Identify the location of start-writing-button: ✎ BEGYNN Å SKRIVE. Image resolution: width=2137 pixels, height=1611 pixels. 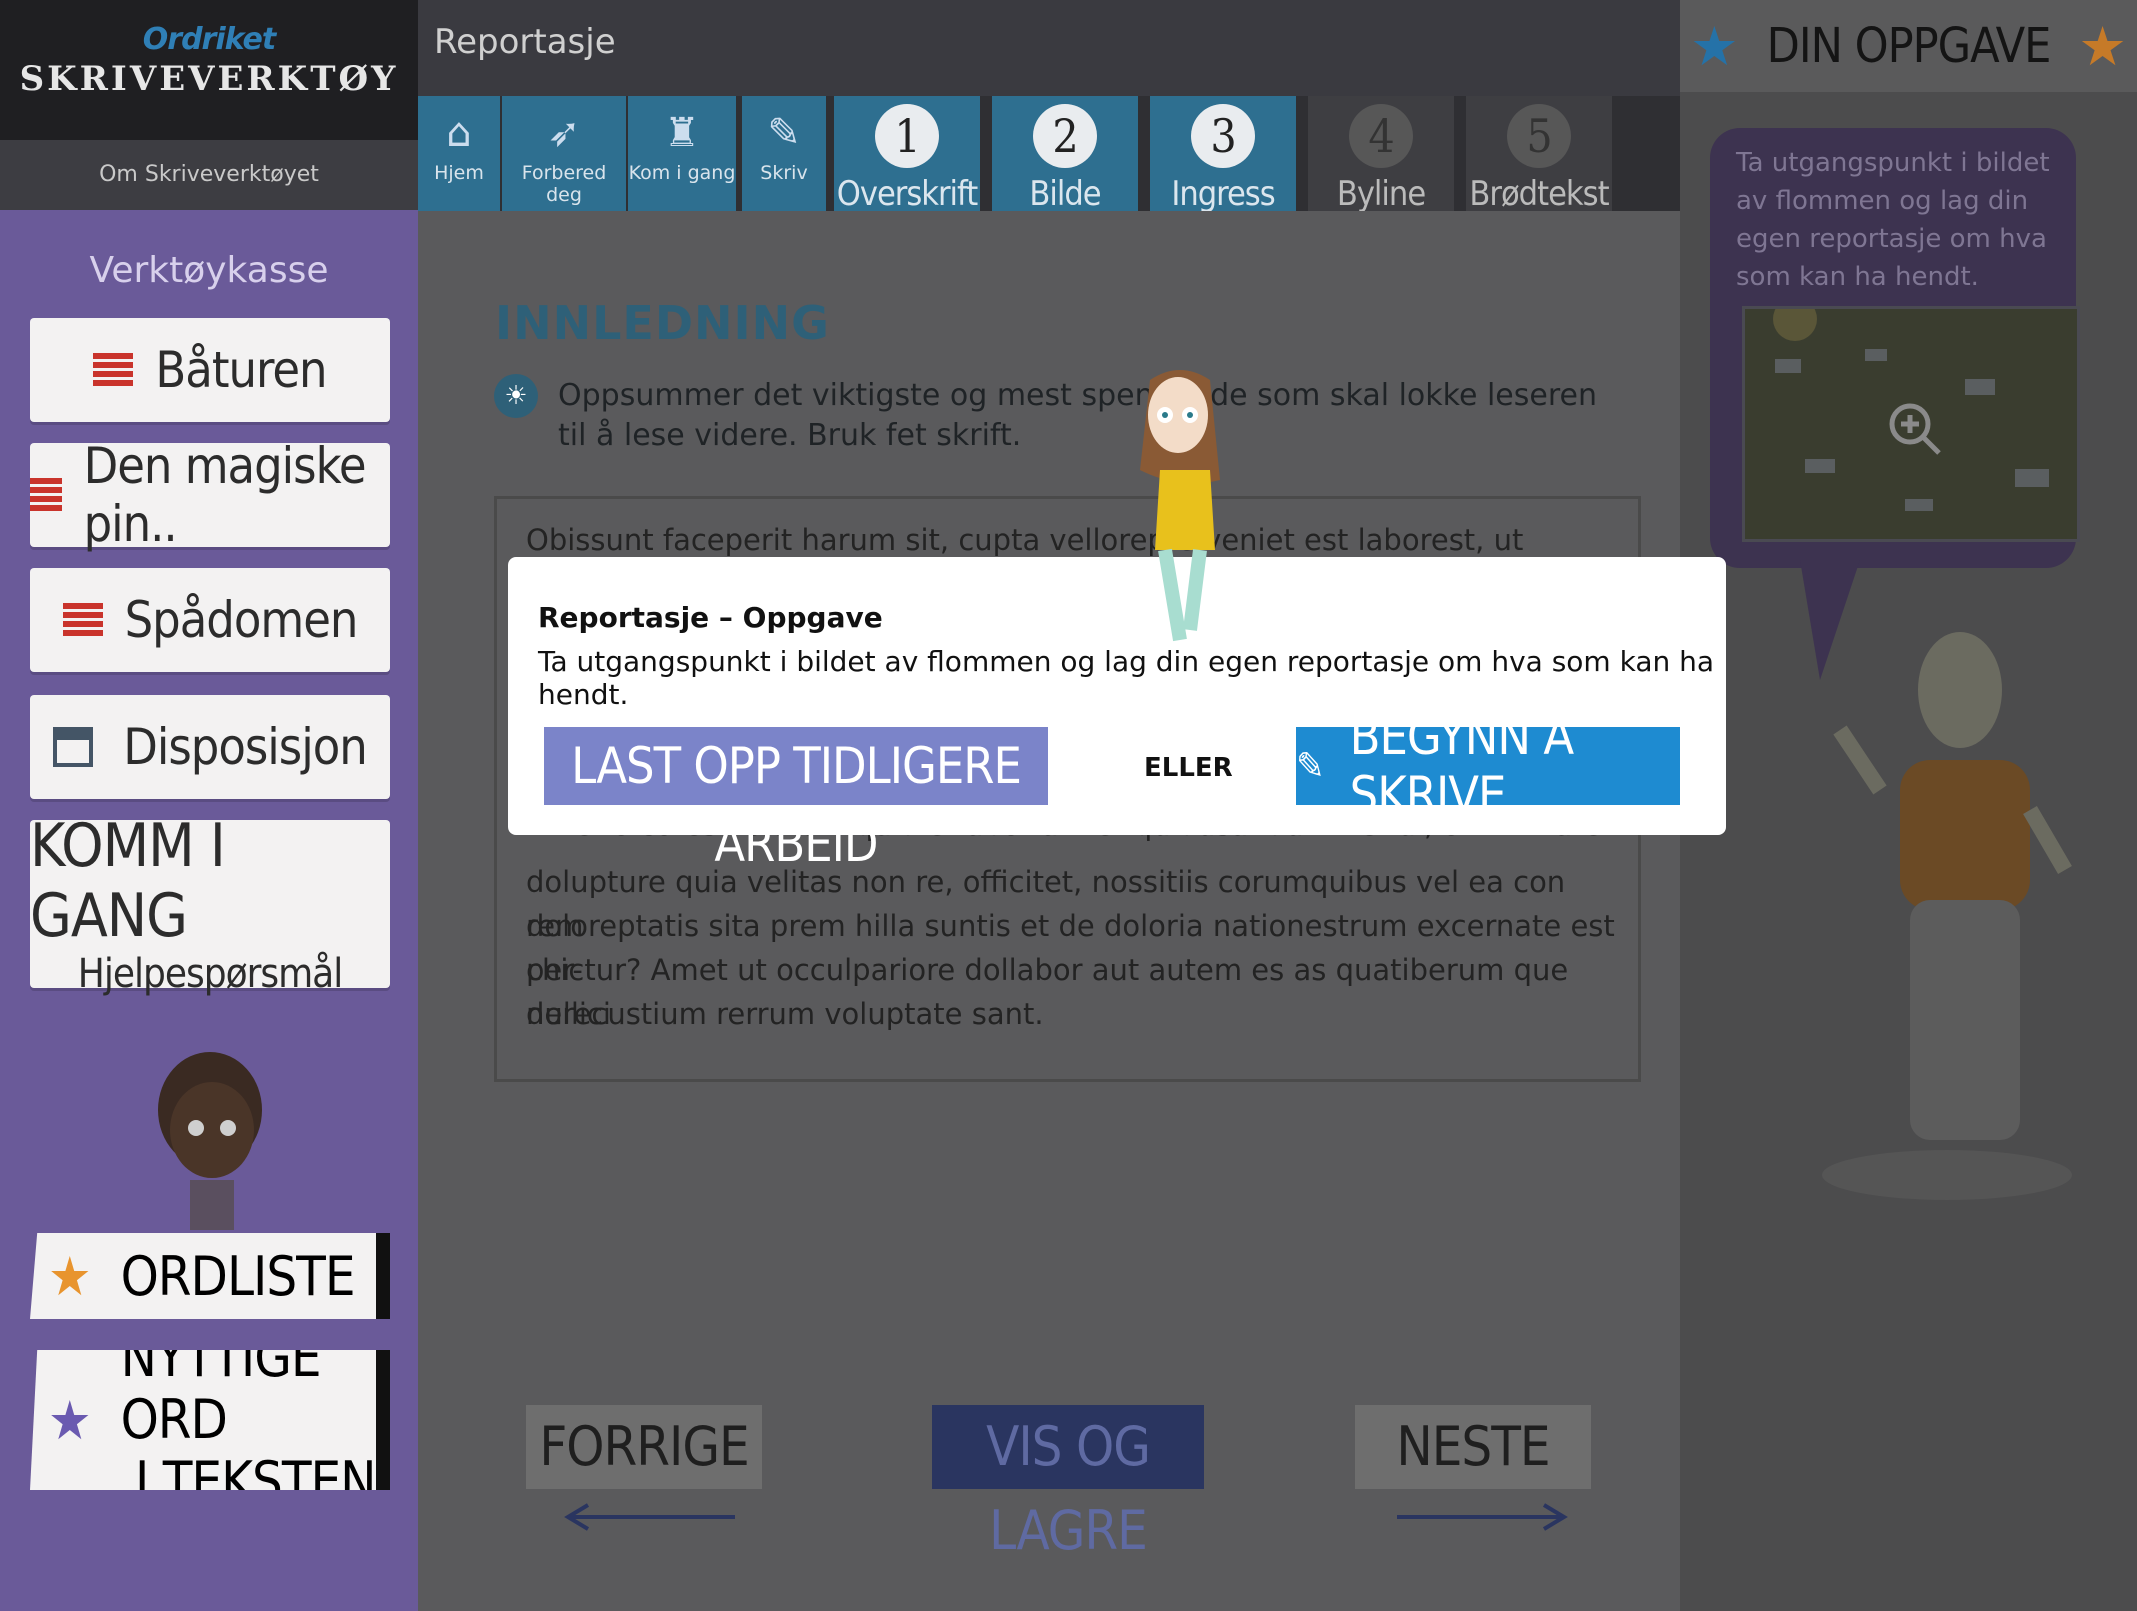
(1488, 766).